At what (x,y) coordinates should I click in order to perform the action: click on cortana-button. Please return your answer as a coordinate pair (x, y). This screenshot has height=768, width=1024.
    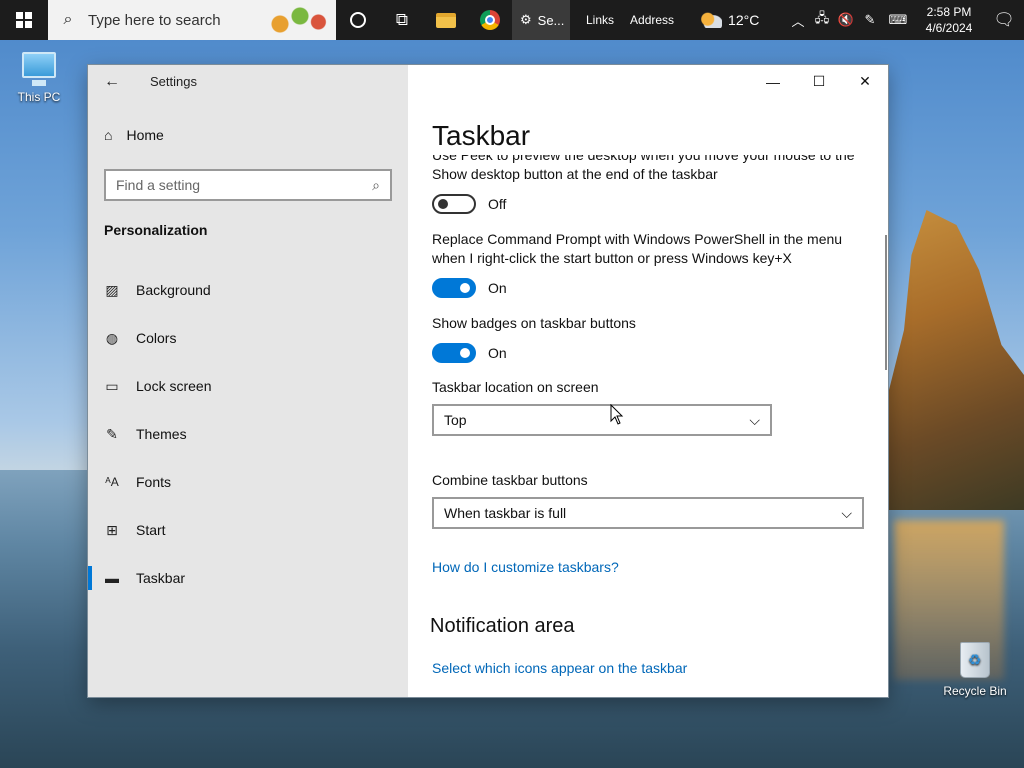
    Looking at the image, I should click on (358, 20).